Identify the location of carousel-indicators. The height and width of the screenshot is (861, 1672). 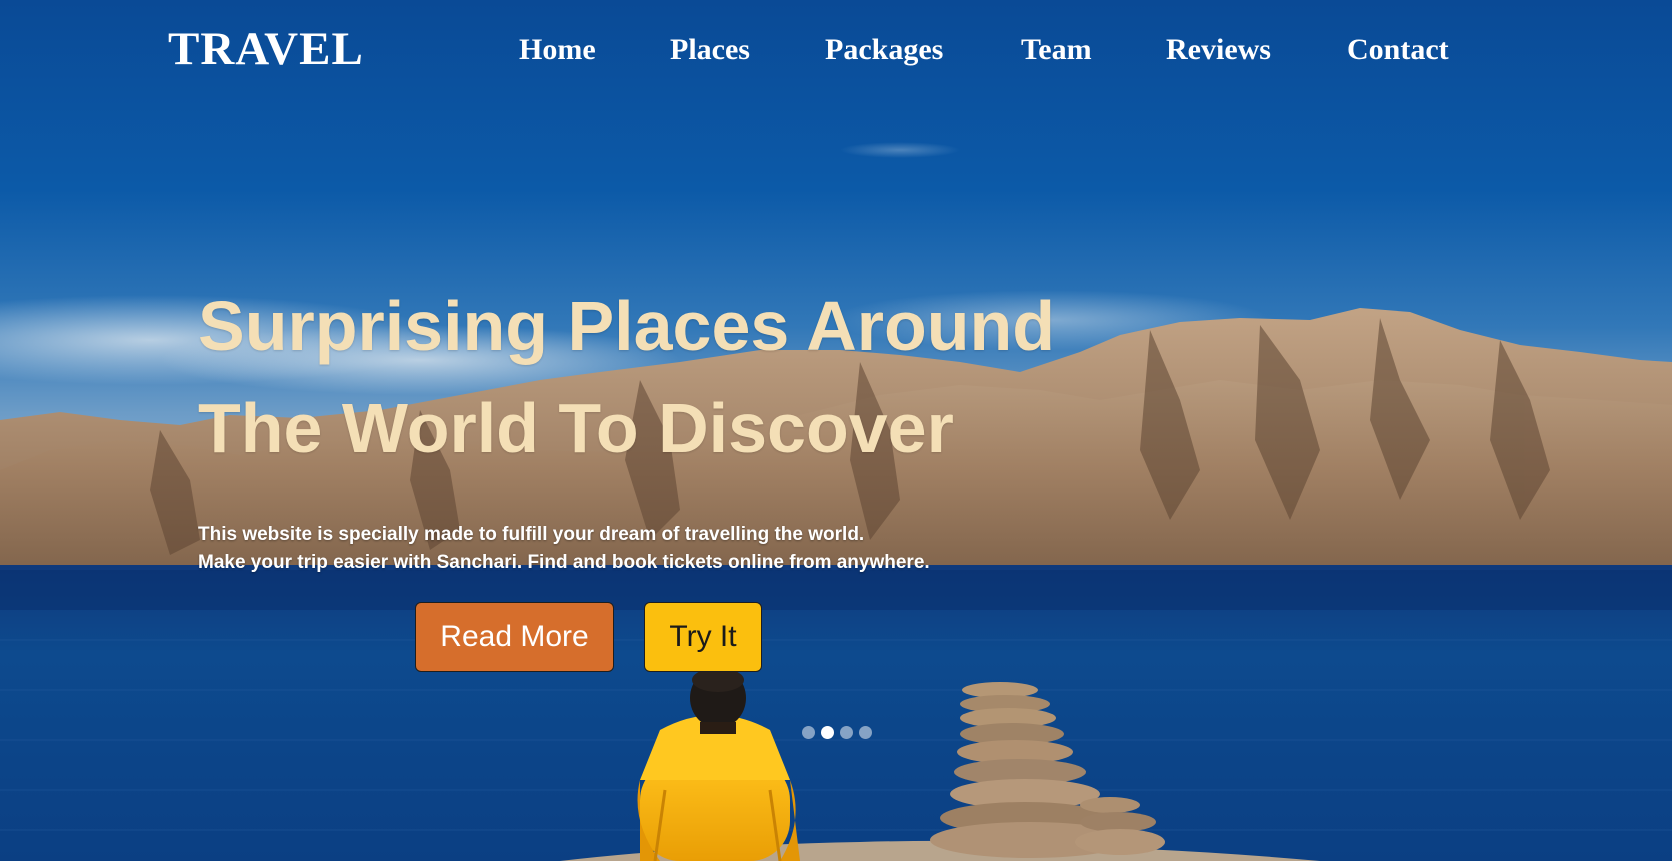
(837, 733).